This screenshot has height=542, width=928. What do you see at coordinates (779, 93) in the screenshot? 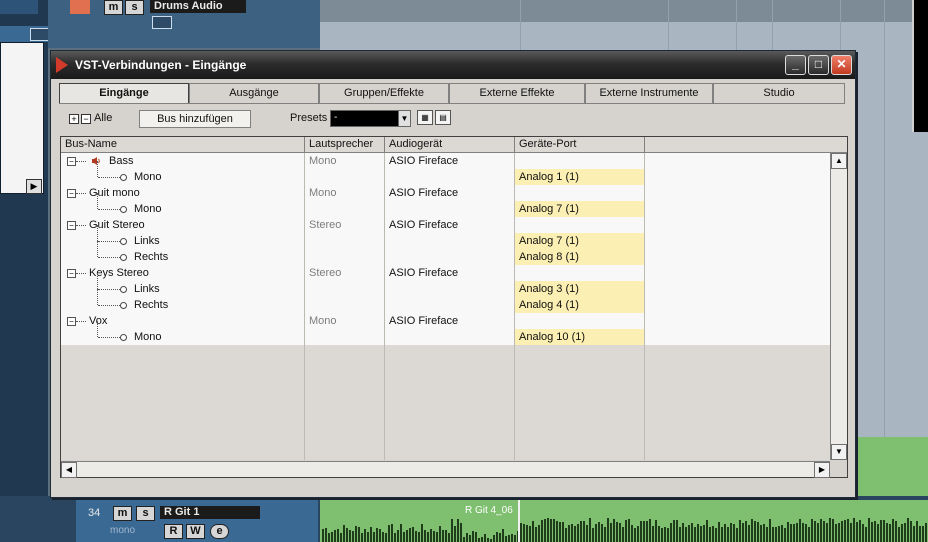
I see `tab-studio: Studio` at bounding box center [779, 93].